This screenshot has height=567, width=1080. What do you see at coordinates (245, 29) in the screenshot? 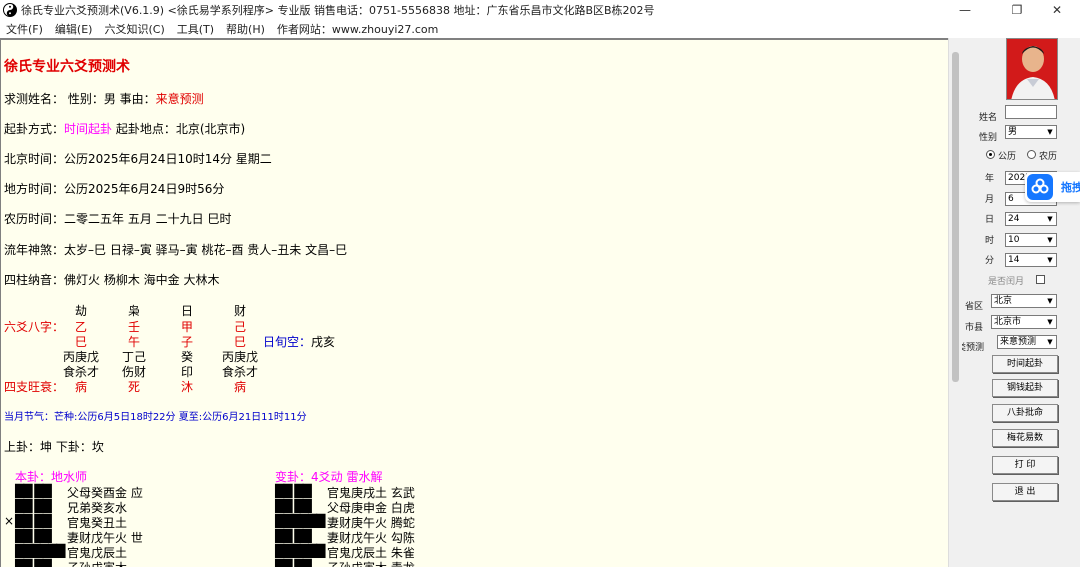
I see `menu-help: 帮助(H)` at bounding box center [245, 29].